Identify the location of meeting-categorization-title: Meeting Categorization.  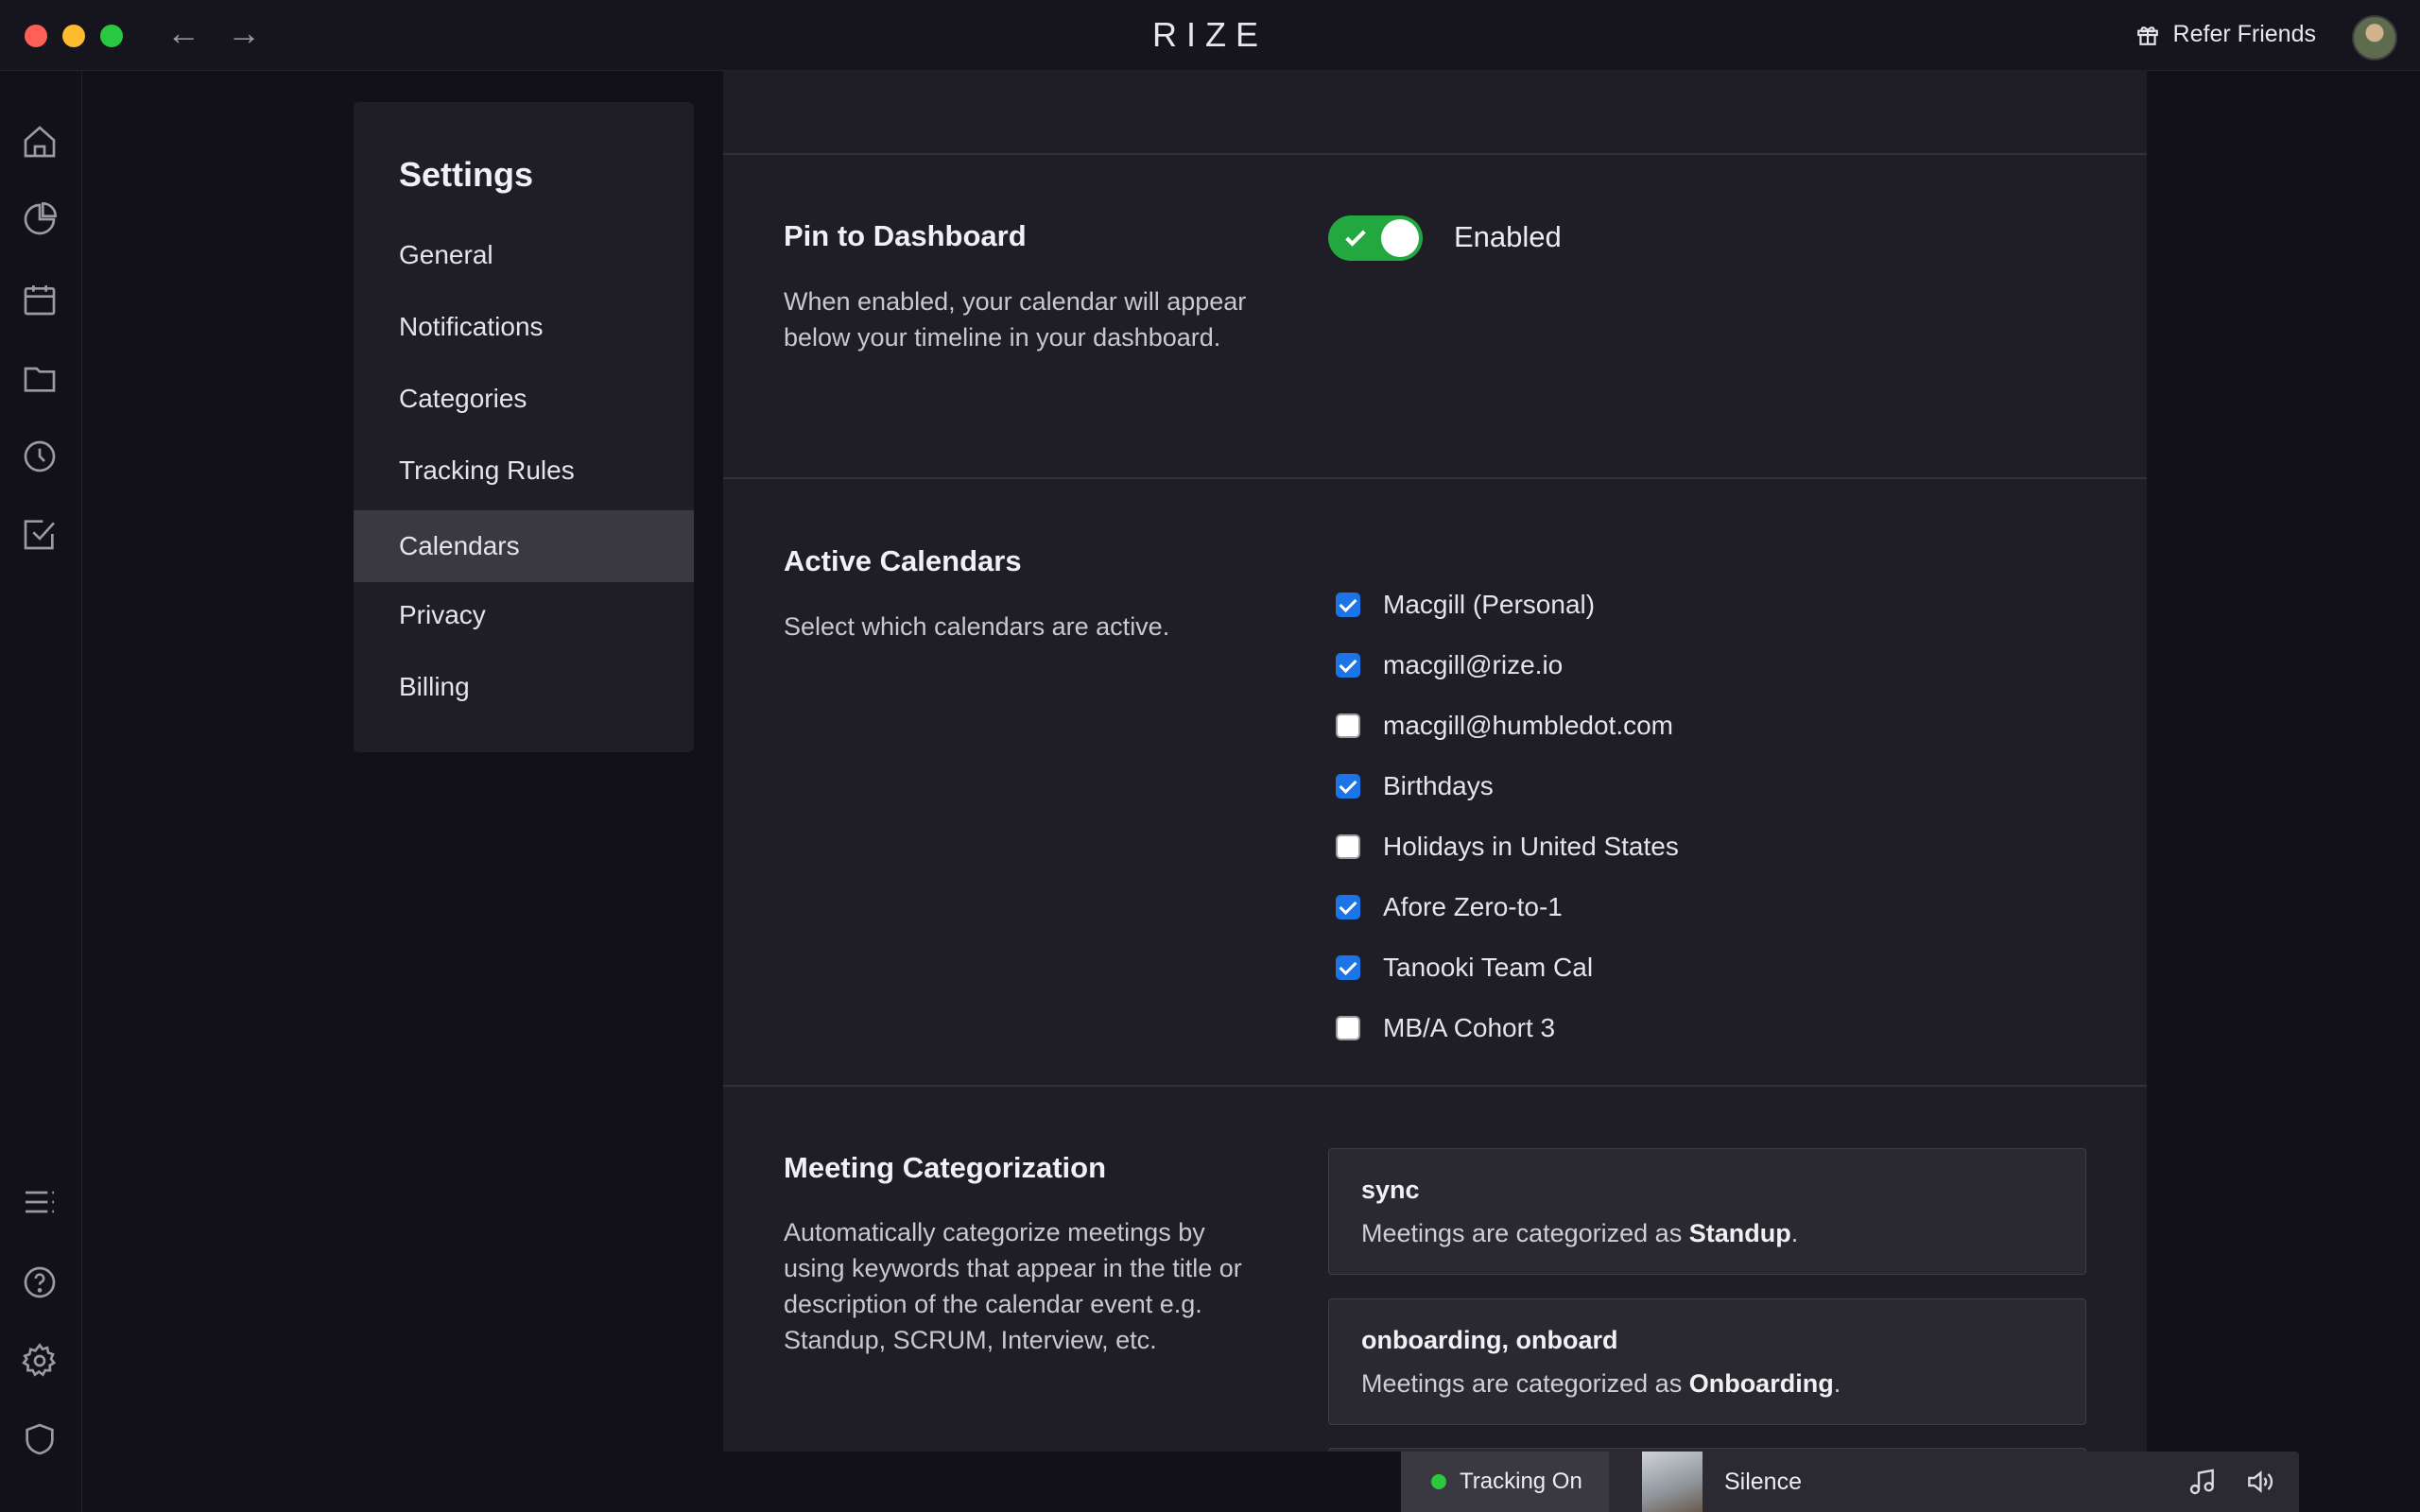
(945, 1167).